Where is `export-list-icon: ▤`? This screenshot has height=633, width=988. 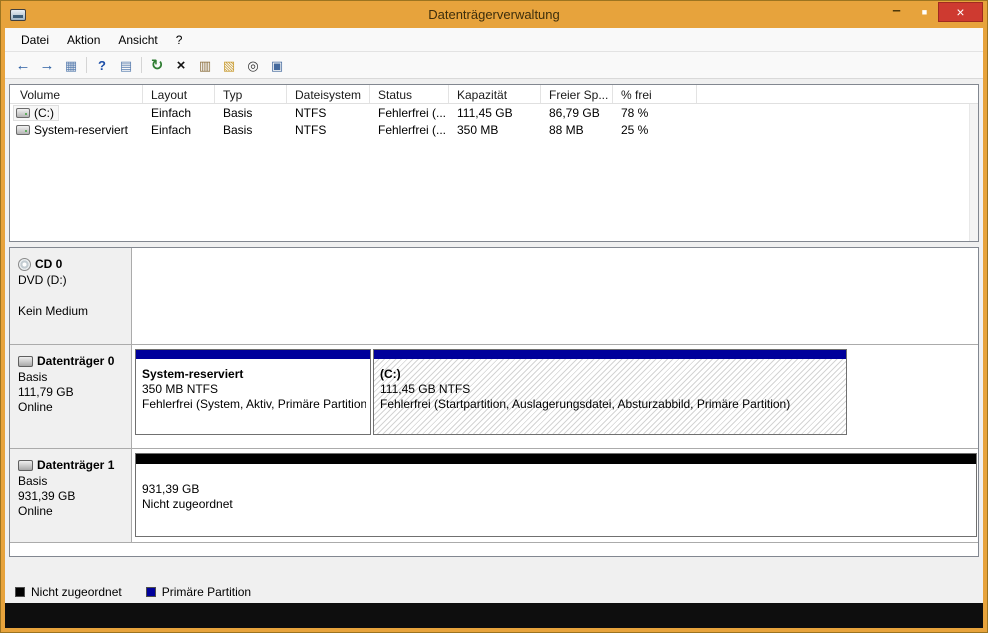
export-list-icon: ▤ is located at coordinates (126, 65).